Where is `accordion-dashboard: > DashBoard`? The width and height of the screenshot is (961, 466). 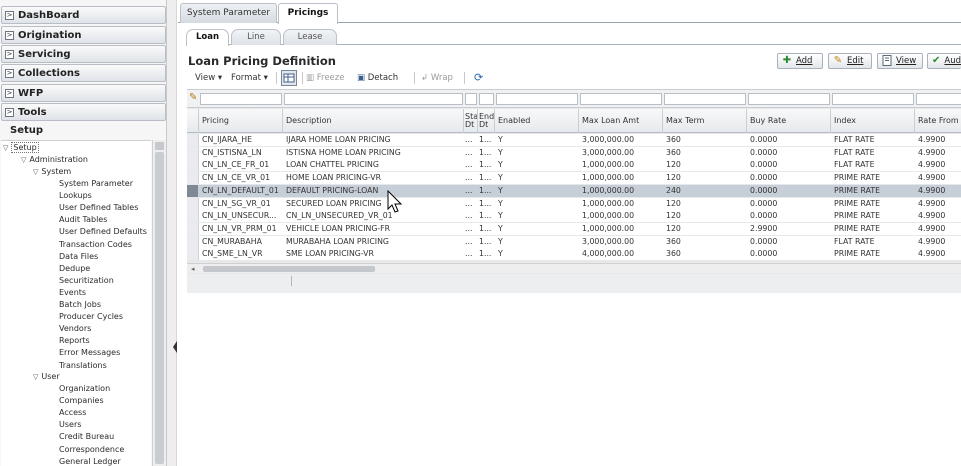 accordion-dashboard: > DashBoard is located at coordinates (83, 15).